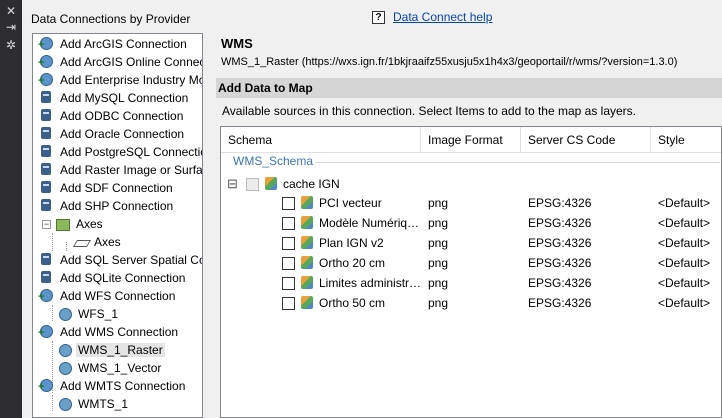  I want to click on tree-item-axes-source: − Axes, so click(73, 224).